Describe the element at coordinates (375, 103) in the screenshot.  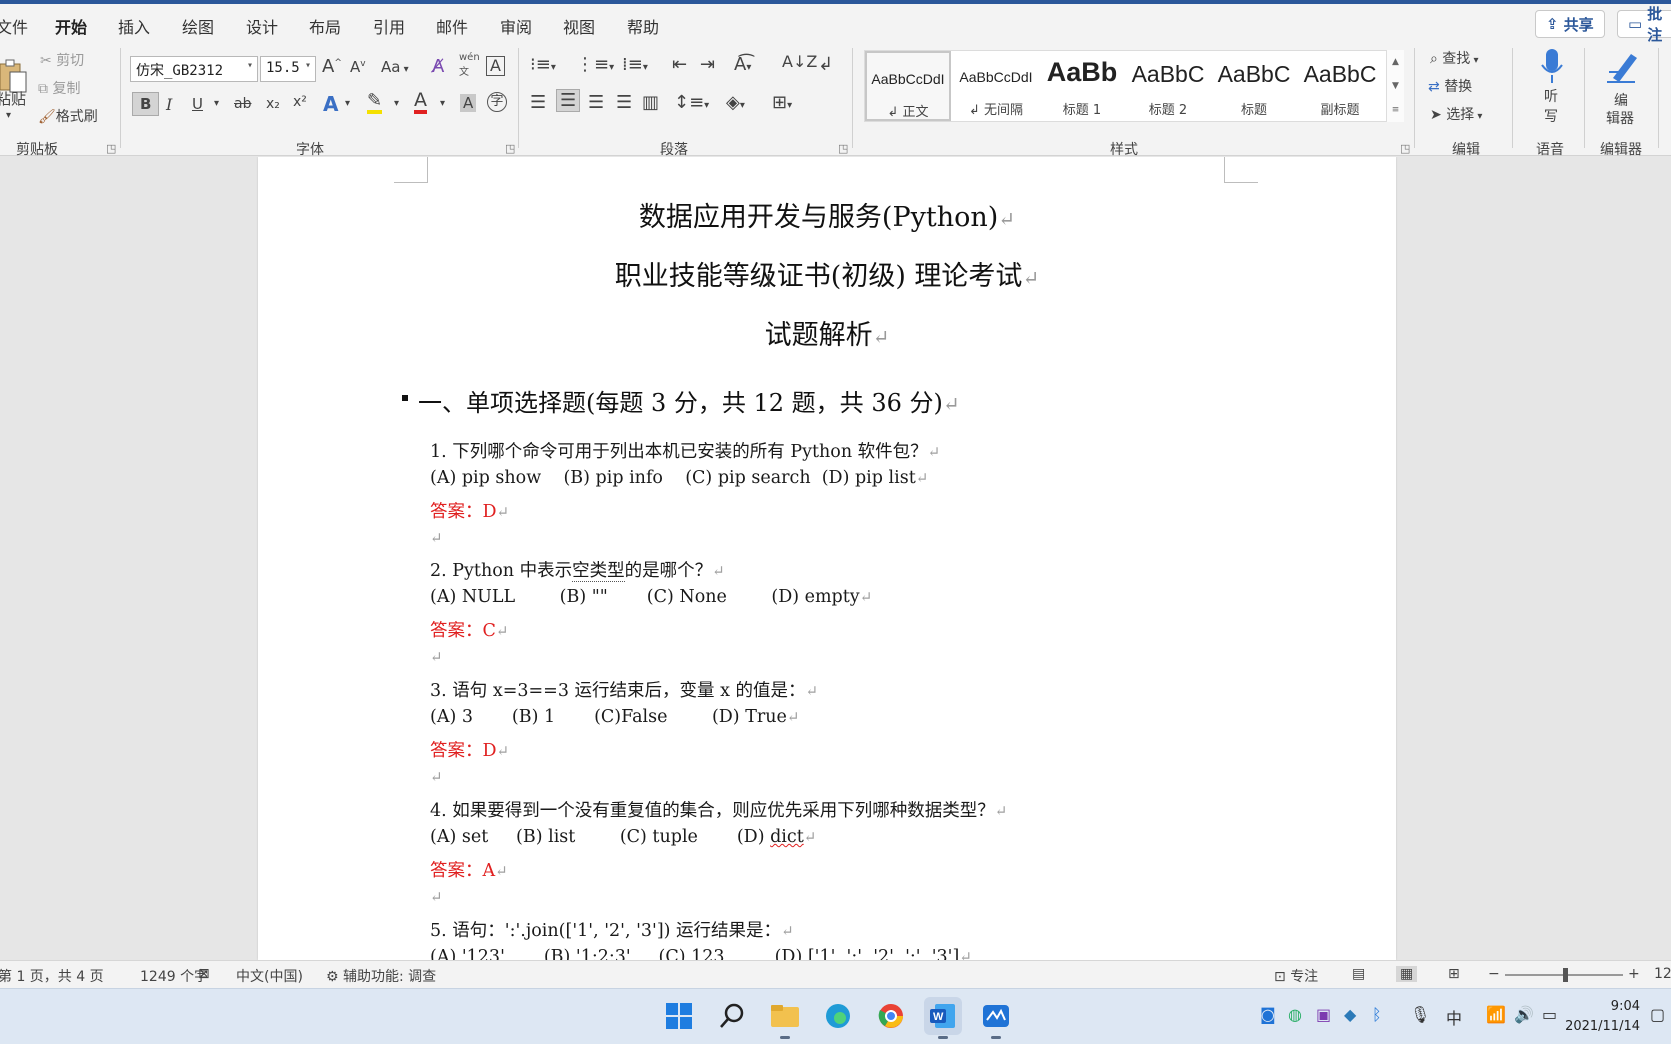
I see `highlight-icon: ✎` at that location.